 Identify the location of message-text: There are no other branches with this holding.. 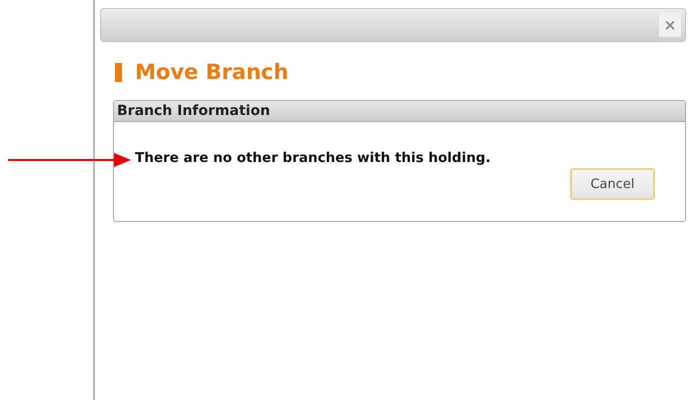
(313, 158).